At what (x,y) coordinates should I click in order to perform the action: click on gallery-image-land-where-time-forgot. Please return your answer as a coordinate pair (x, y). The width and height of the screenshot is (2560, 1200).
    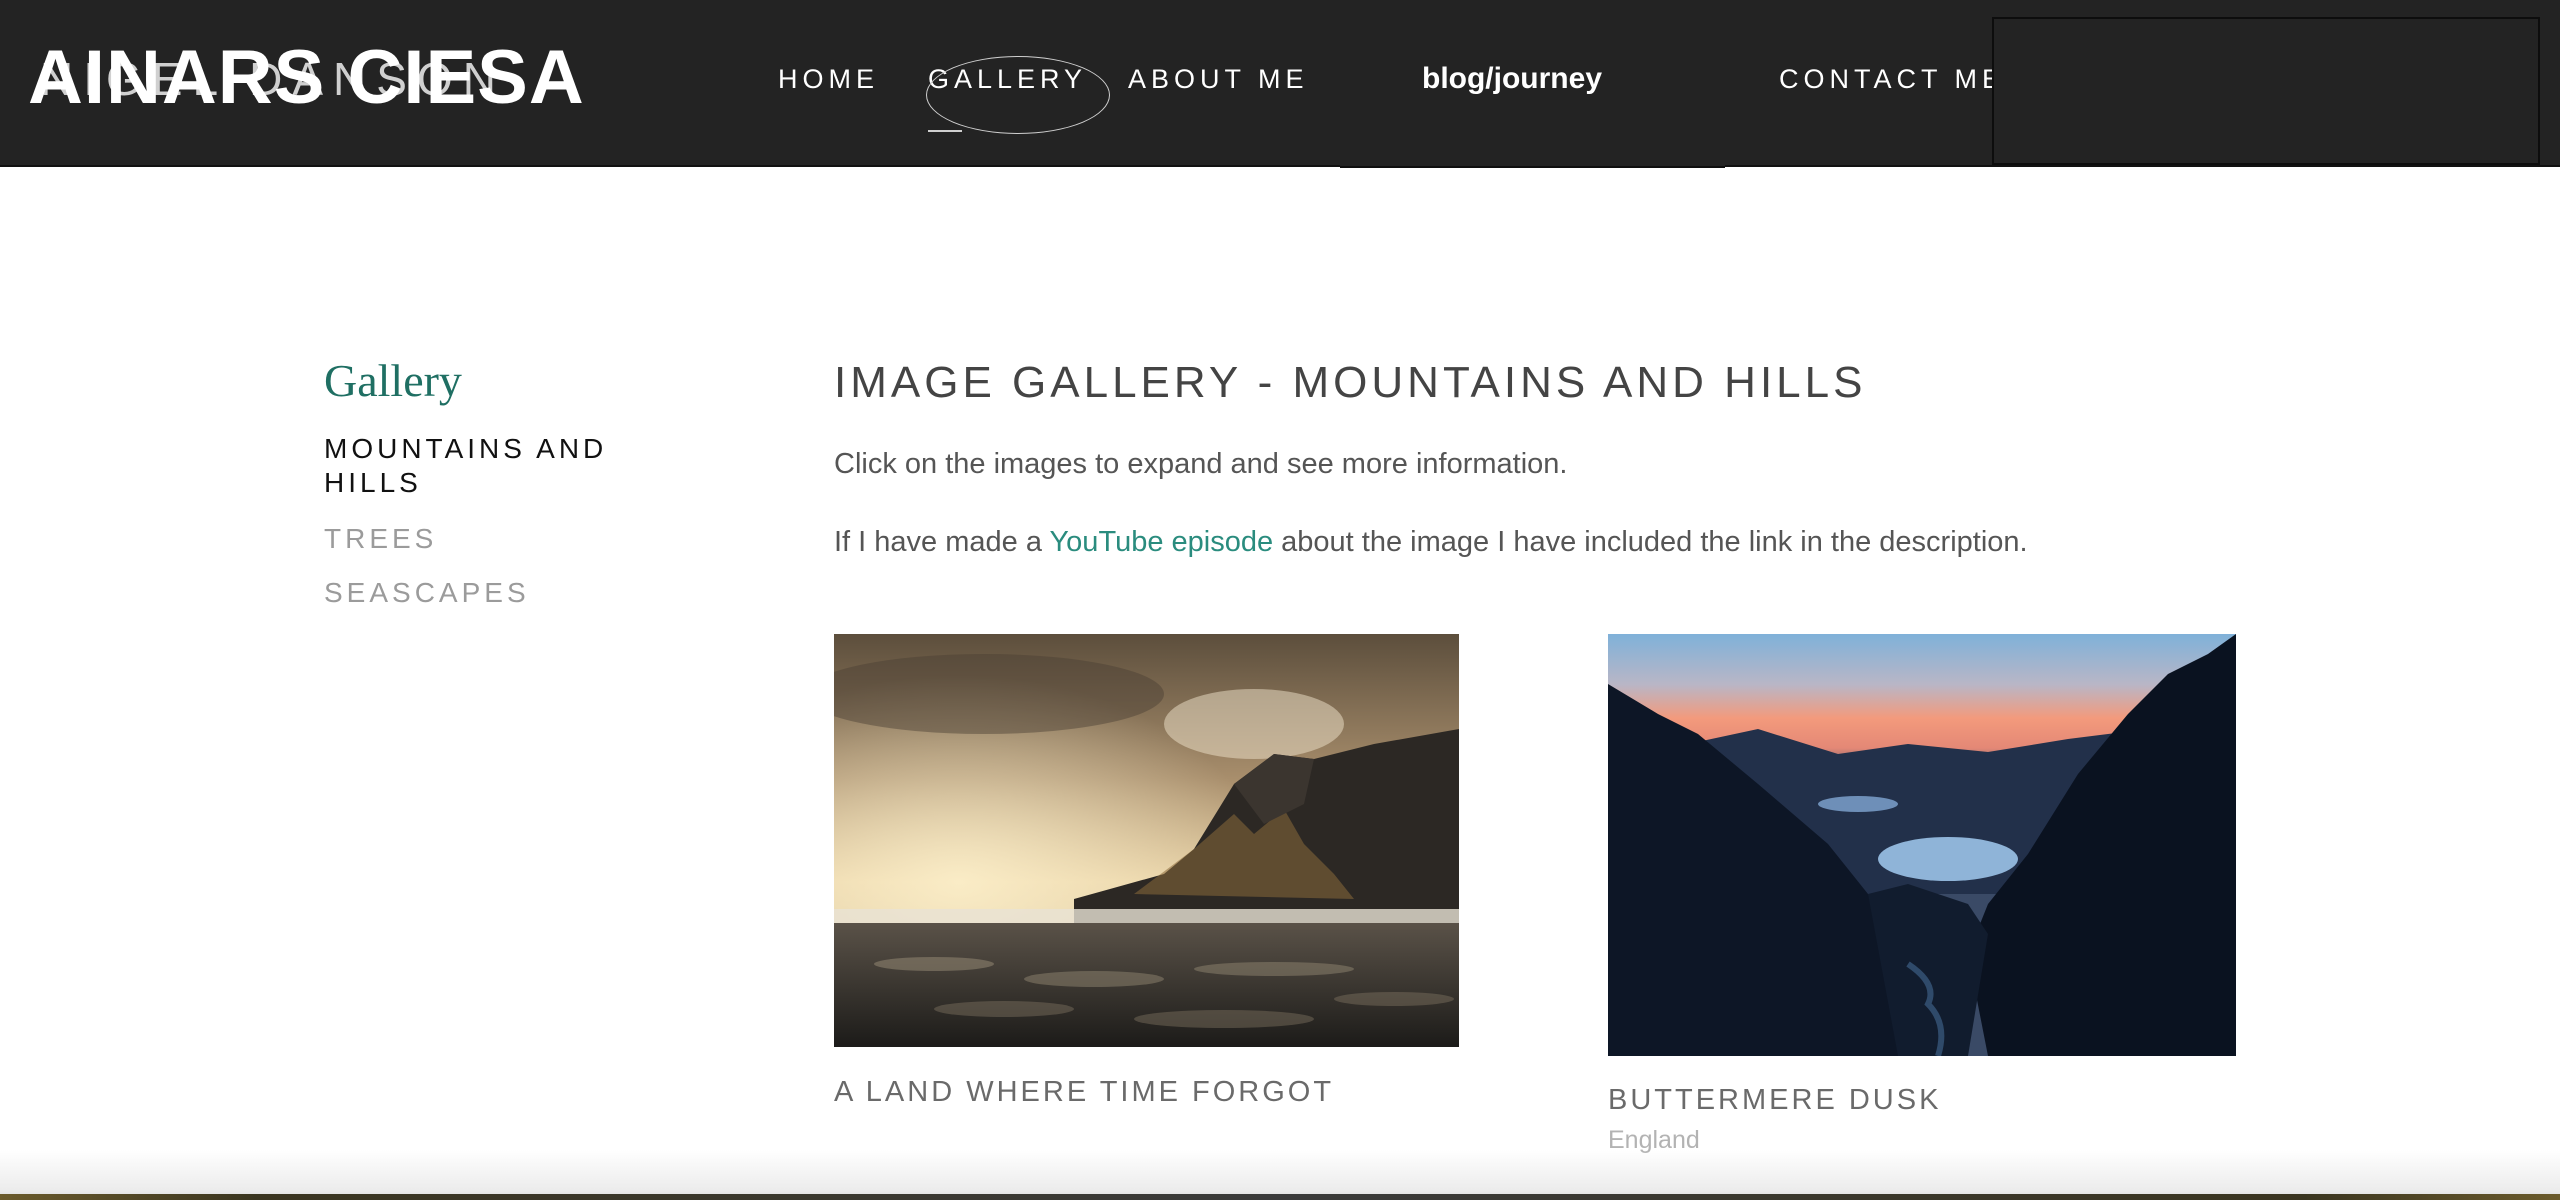
    Looking at the image, I should click on (1146, 840).